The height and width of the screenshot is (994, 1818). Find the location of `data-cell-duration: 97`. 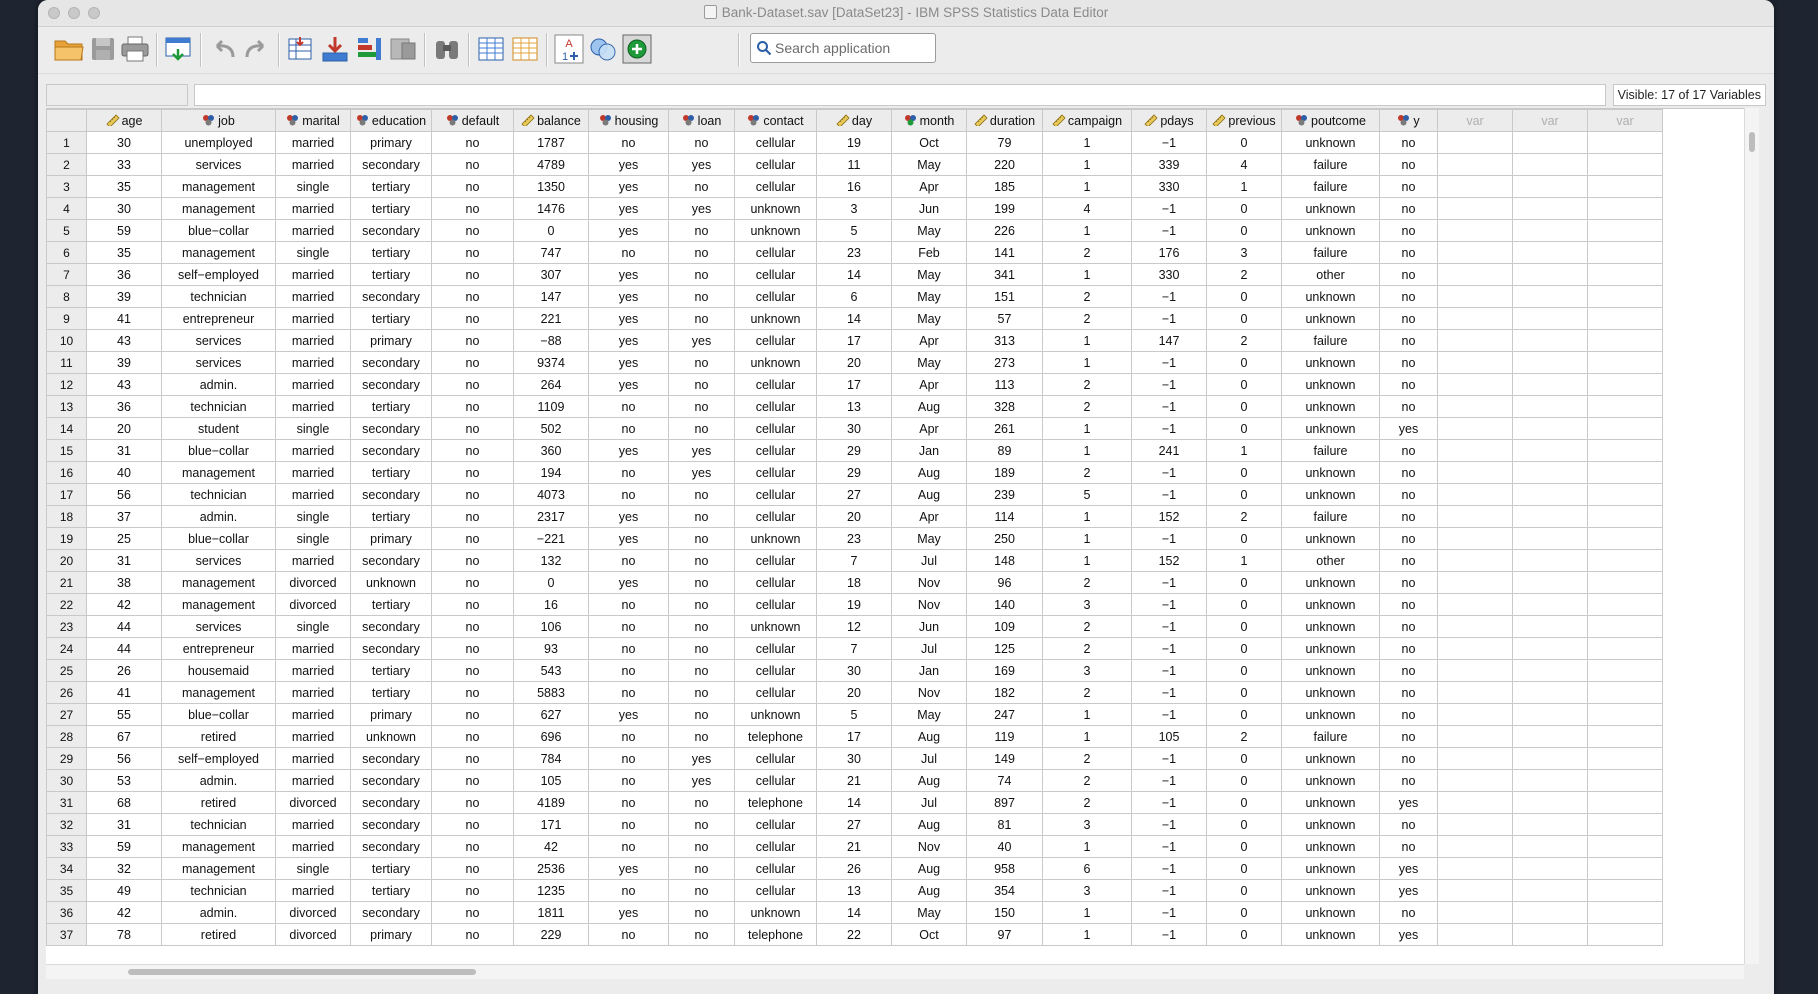

data-cell-duration: 97 is located at coordinates (1004, 934).